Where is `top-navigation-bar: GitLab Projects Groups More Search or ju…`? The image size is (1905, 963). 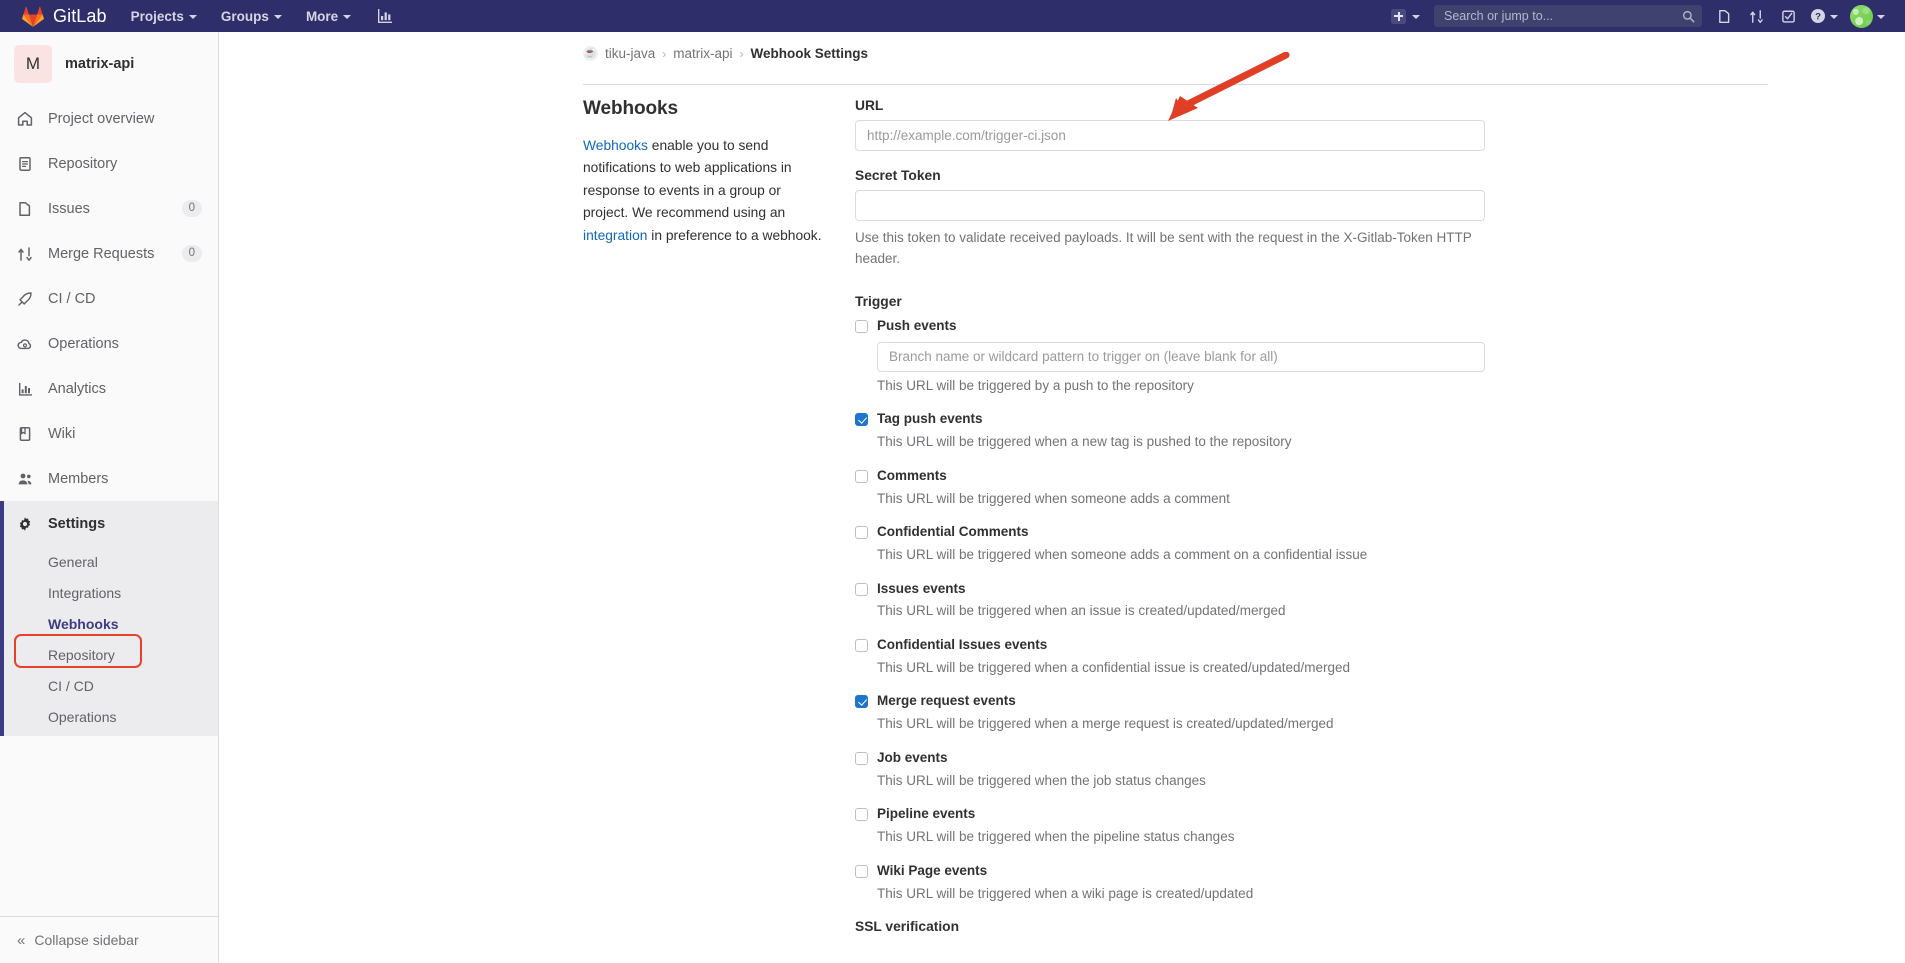
top-navigation-bar: GitLab Projects Groups More Search or ju… is located at coordinates (952, 16).